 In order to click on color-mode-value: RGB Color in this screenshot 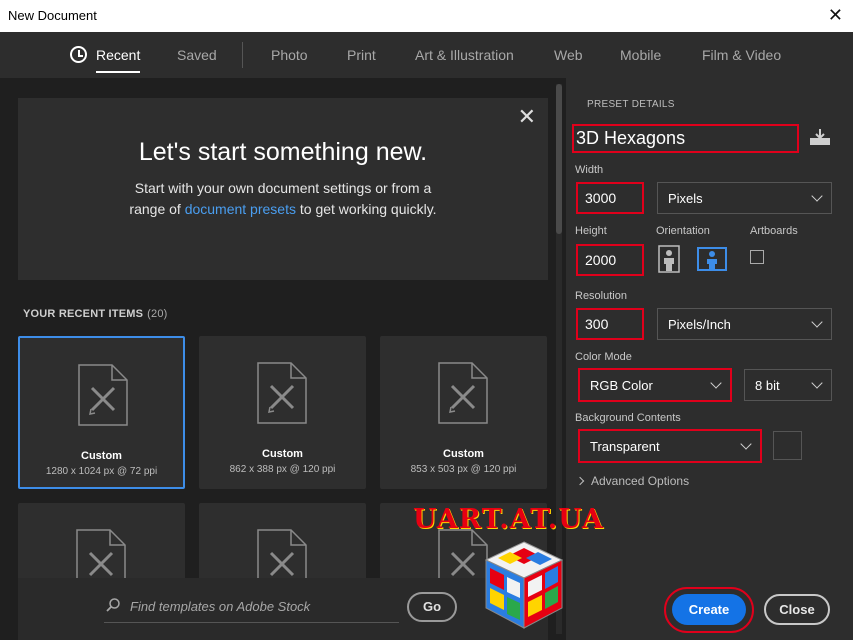, I will do `click(621, 385)`.